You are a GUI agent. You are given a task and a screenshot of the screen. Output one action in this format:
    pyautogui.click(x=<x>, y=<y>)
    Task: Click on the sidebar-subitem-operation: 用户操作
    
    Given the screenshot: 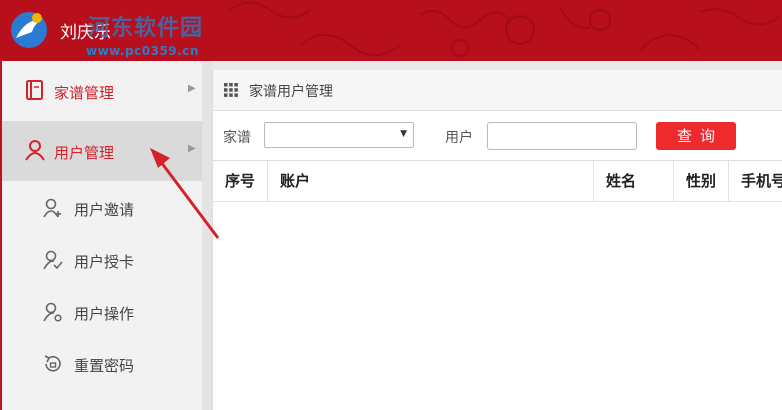 What is the action you would take?
    pyautogui.click(x=102, y=312)
    